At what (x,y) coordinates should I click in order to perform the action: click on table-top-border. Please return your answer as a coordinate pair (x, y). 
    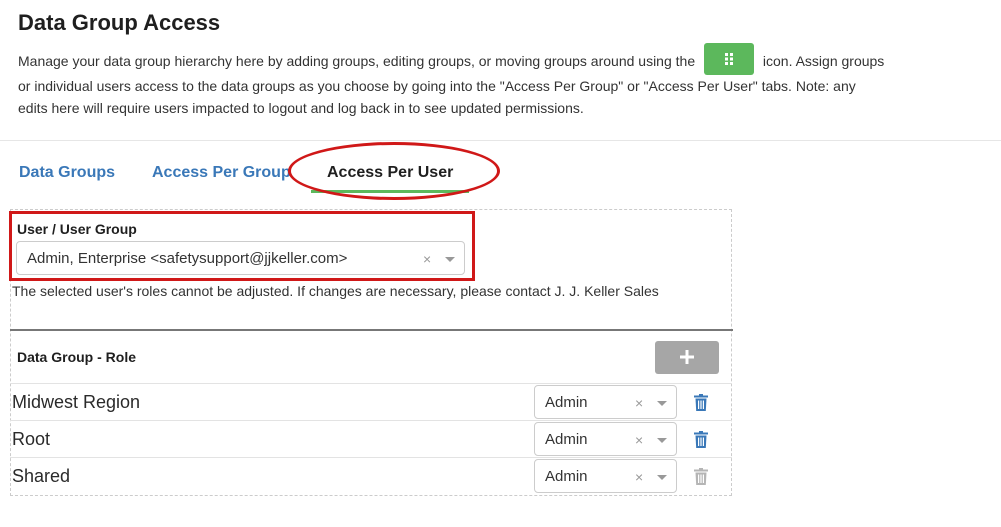
    Looking at the image, I should click on (371, 330).